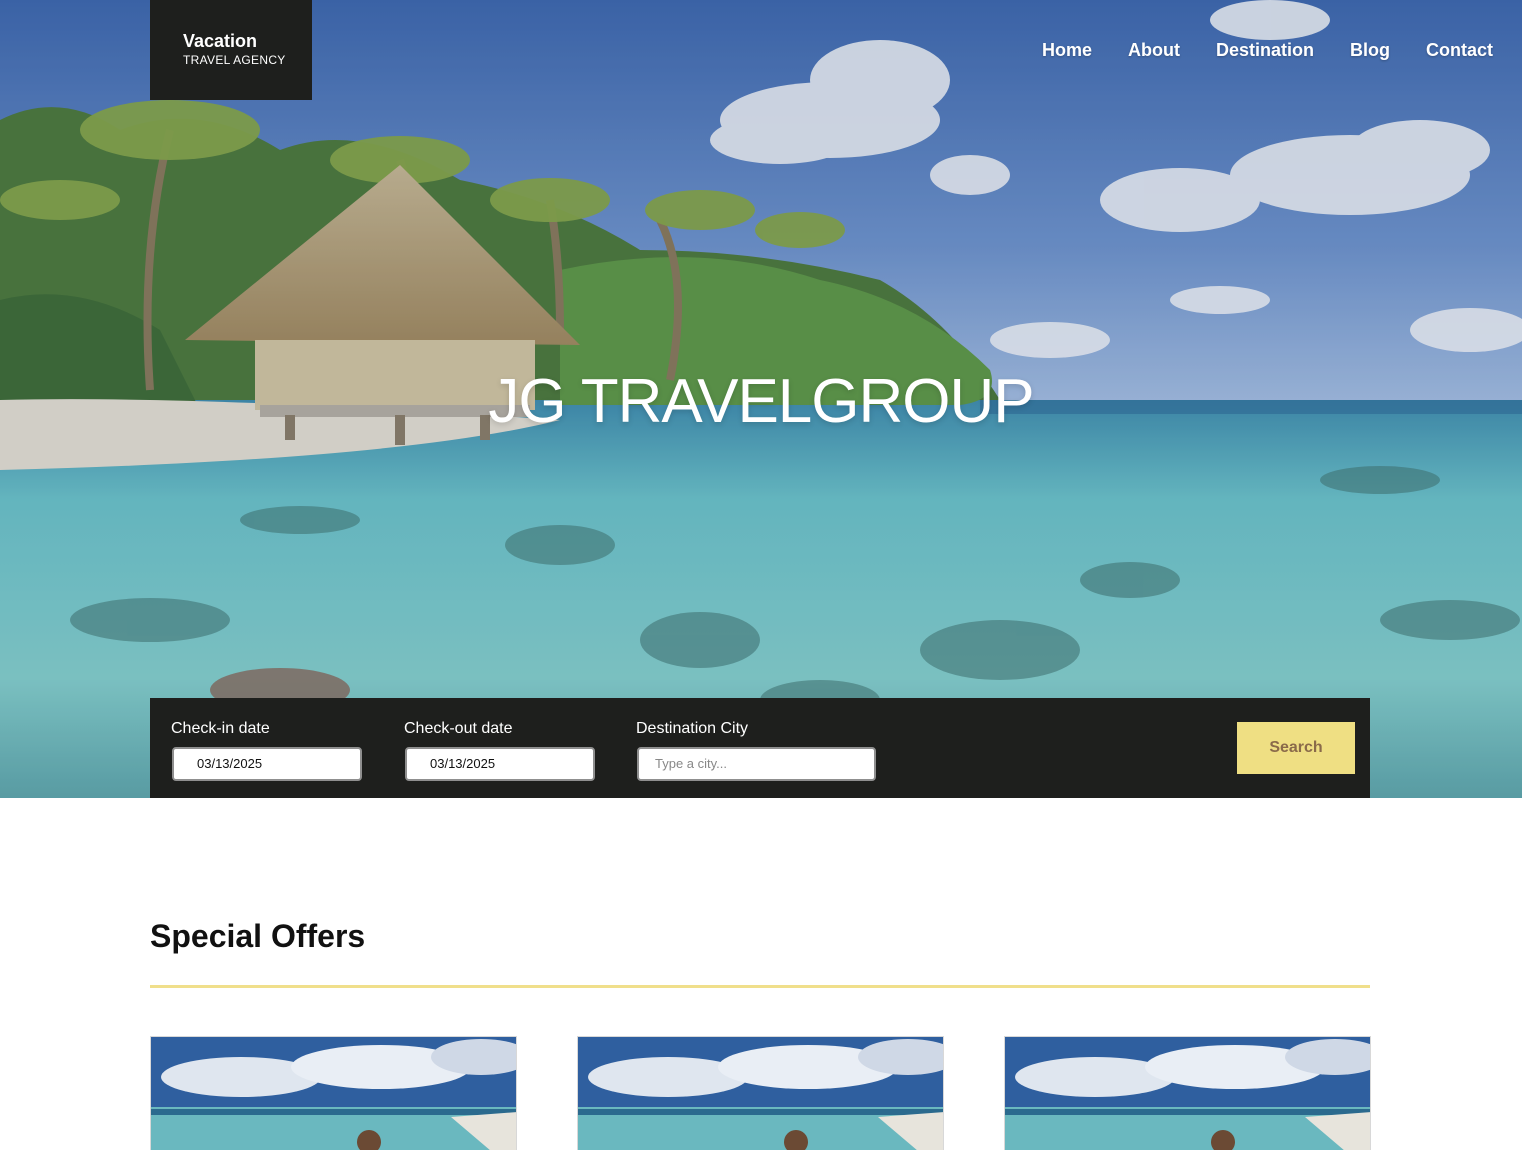  I want to click on search-button: Search, so click(1296, 748).